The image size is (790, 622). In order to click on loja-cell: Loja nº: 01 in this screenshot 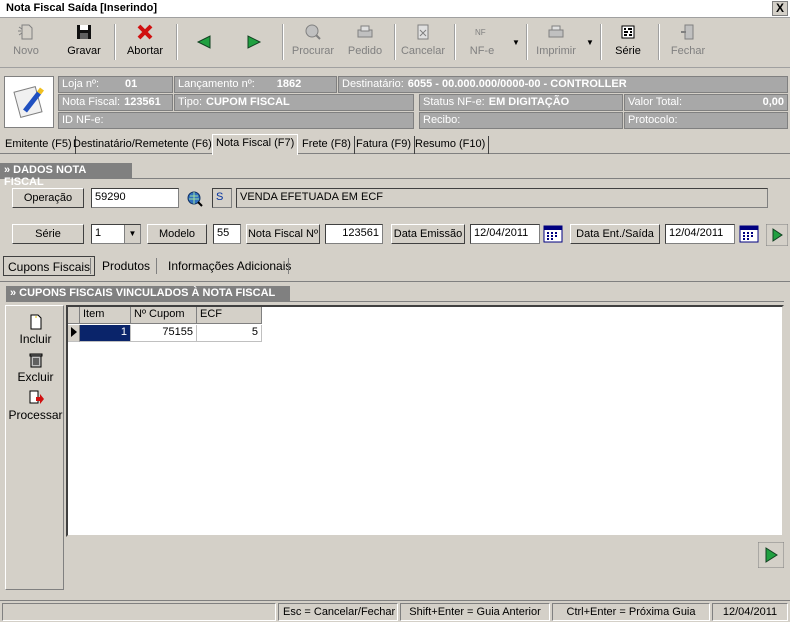, I will do `click(115, 84)`.